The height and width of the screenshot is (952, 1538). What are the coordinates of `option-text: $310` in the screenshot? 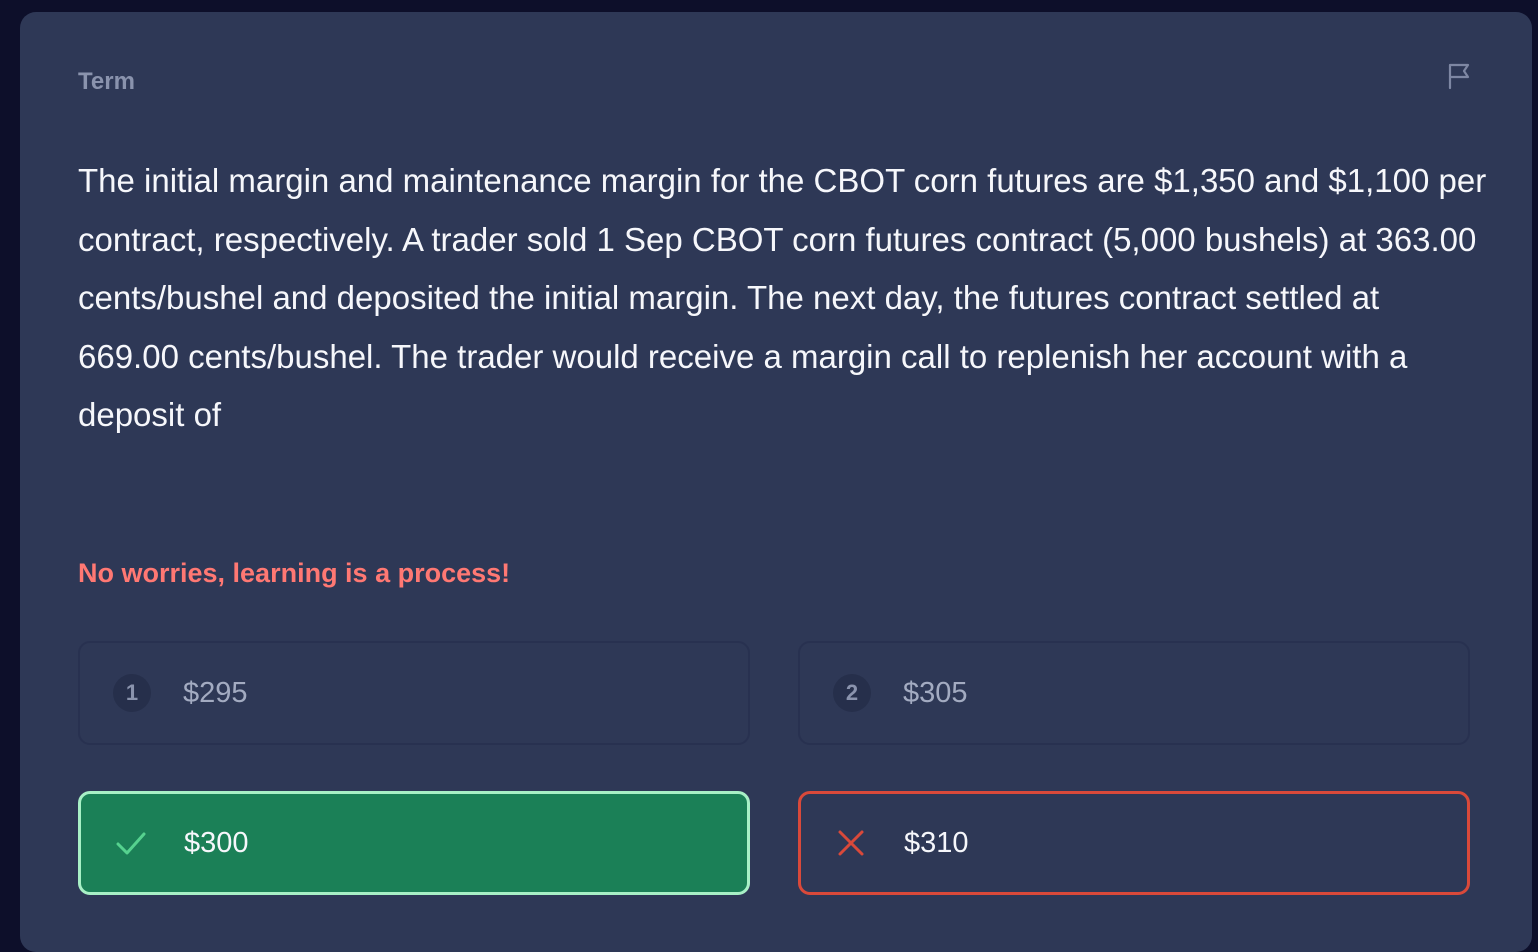 It's located at (936, 842).